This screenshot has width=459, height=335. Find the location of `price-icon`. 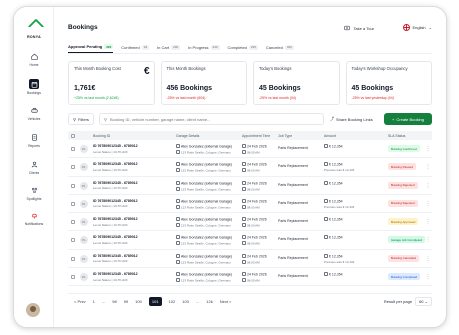

price-icon is located at coordinates (326, 146).